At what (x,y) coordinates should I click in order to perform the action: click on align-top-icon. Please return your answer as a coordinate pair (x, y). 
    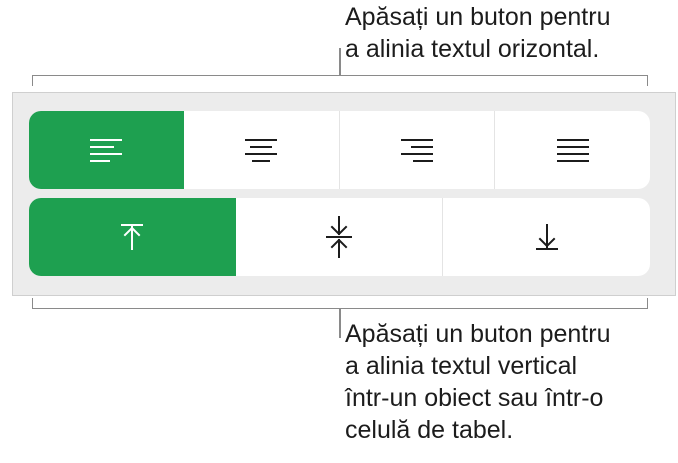
    Looking at the image, I should click on (132, 237).